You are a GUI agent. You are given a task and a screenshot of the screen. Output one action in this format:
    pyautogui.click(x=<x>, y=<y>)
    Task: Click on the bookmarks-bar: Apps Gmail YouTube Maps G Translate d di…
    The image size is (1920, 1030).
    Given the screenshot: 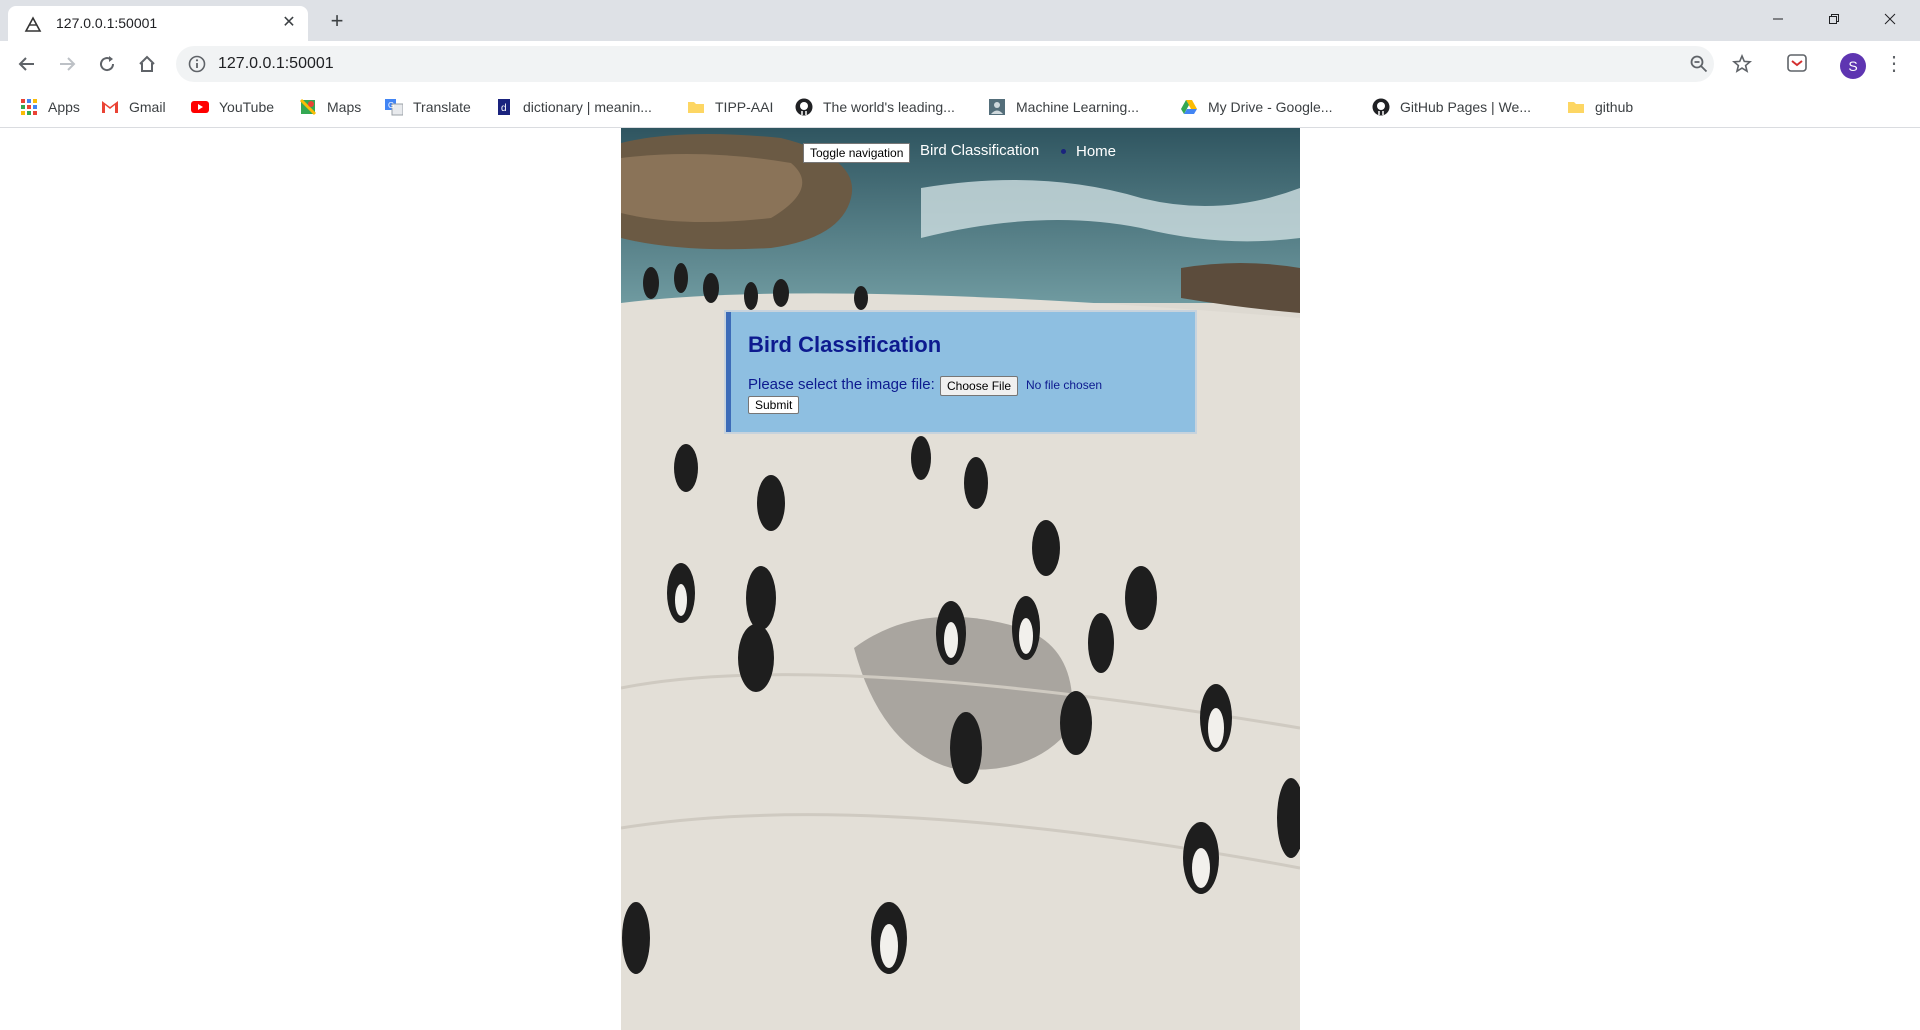 What is the action you would take?
    pyautogui.click(x=960, y=107)
    